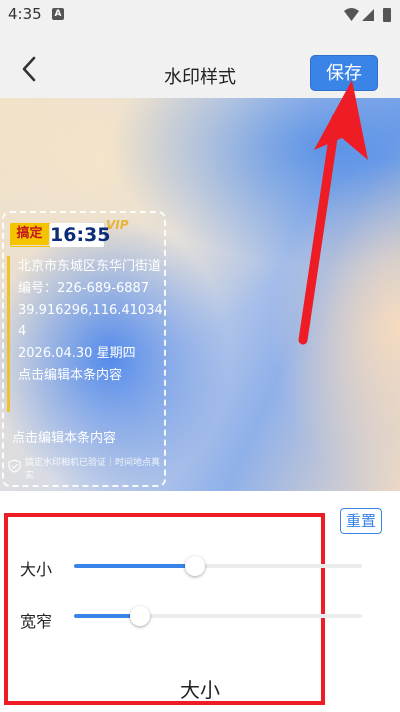 The height and width of the screenshot is (712, 400). What do you see at coordinates (64, 436) in the screenshot?
I see `watermark-footer-edit: 点击编辑本条内容` at bounding box center [64, 436].